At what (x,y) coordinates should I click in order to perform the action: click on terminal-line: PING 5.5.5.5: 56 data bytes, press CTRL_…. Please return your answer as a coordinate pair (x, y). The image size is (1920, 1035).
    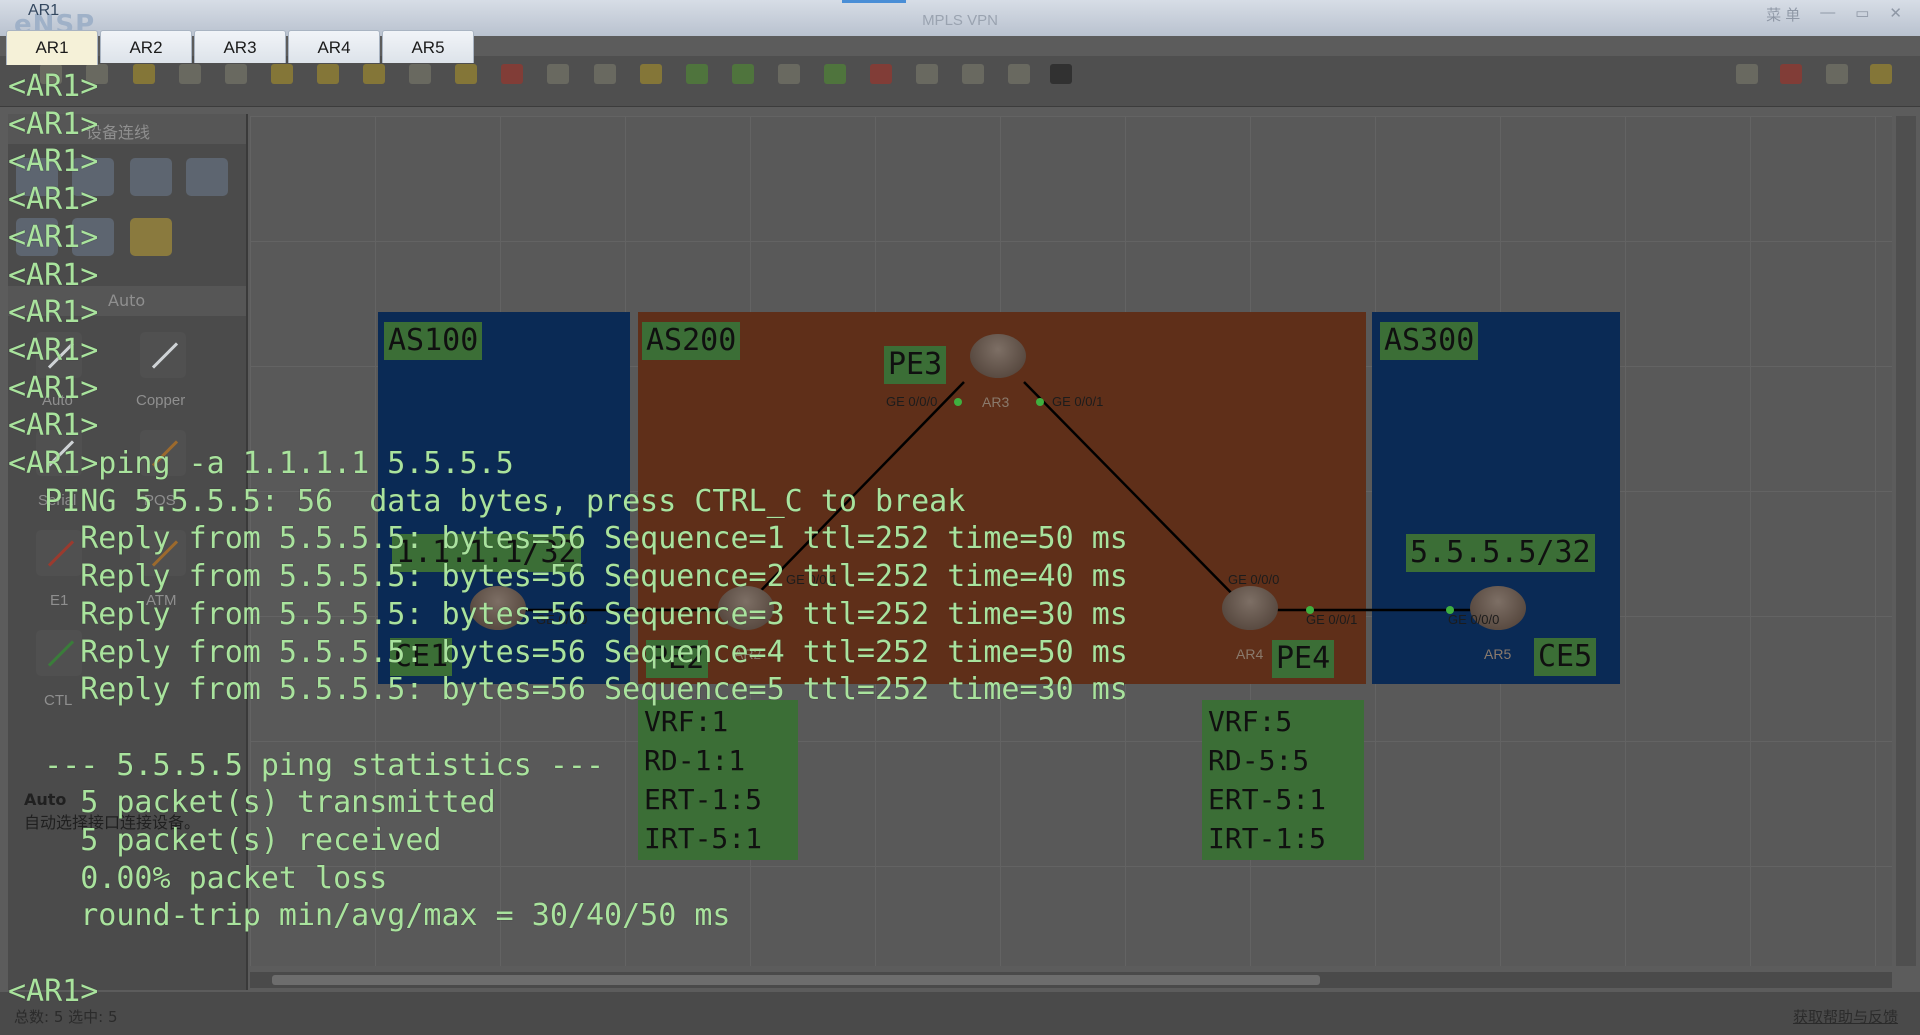
    Looking at the image, I should click on (487, 501).